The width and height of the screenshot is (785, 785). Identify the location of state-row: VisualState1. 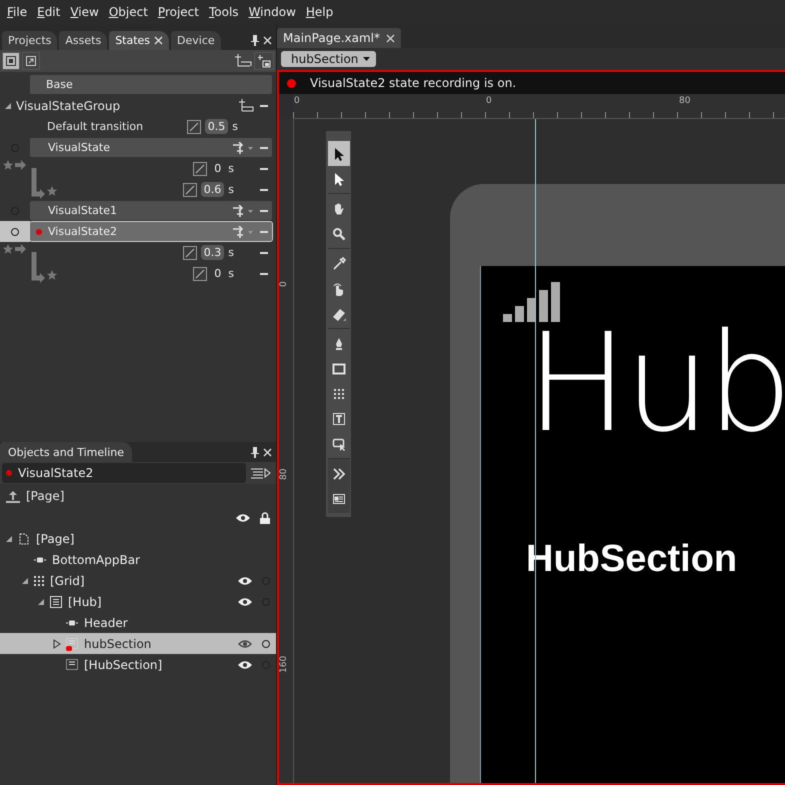
(151, 210).